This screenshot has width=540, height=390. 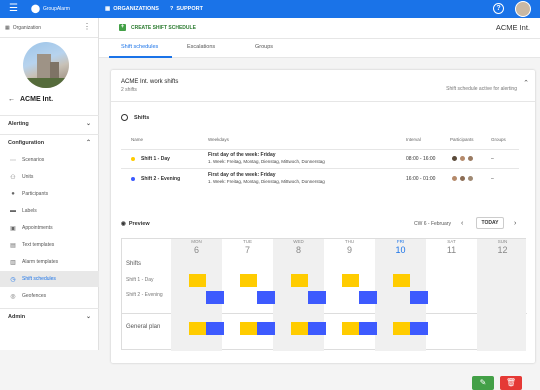 I want to click on org-selector: ▦ Organization ⋮, so click(x=49, y=28).